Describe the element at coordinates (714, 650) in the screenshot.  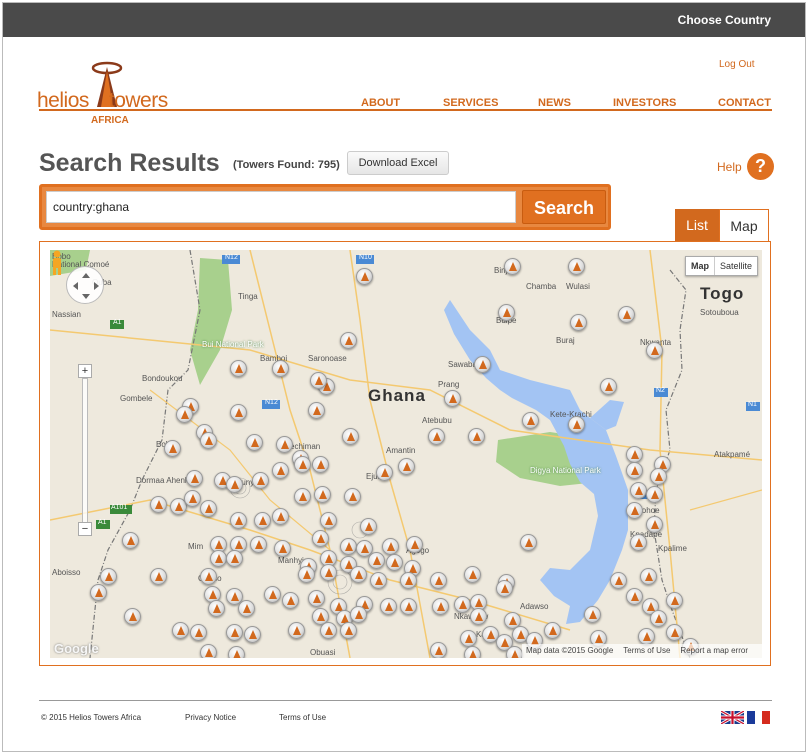
I see `report-map-error-link: Report a map error` at that location.